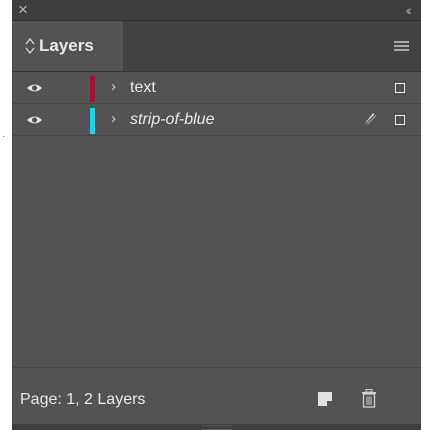 This screenshot has width=421, height=430. I want to click on new-layer-icon, so click(325, 399).